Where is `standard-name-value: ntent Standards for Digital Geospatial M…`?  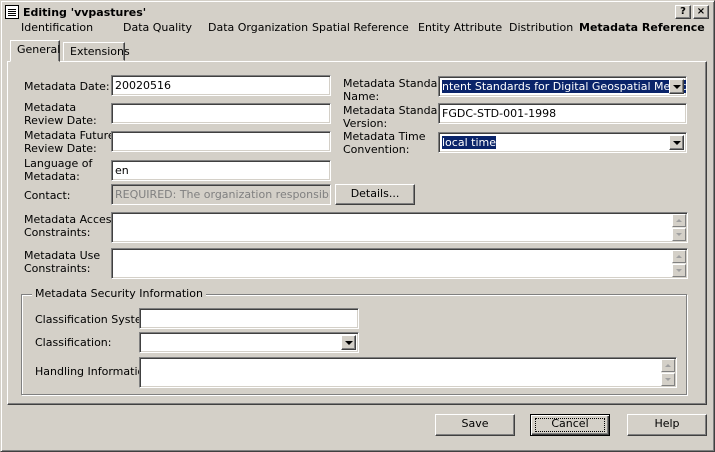
standard-name-value: ntent Standards for Digital Geospatial M… is located at coordinates (564, 86).